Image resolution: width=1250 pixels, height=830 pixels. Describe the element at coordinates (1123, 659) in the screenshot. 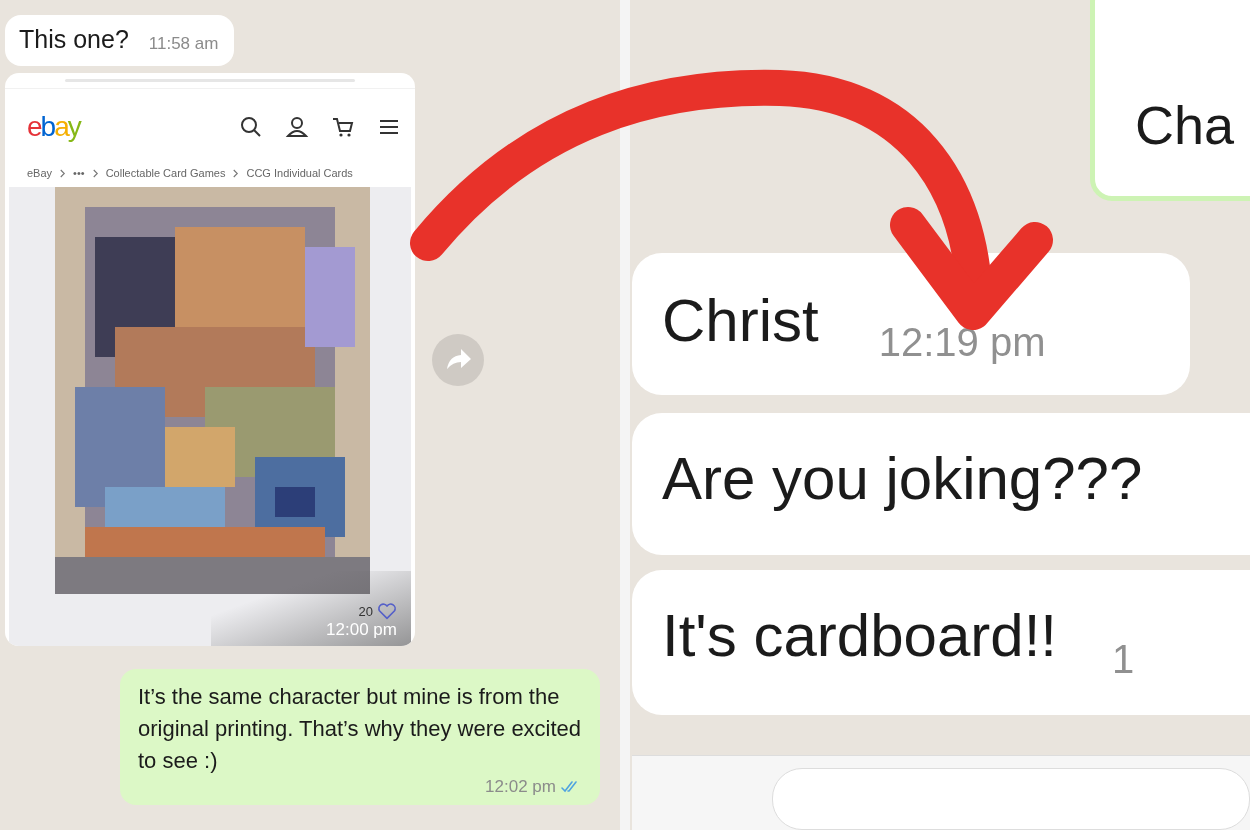

I see `message-time: 1` at that location.